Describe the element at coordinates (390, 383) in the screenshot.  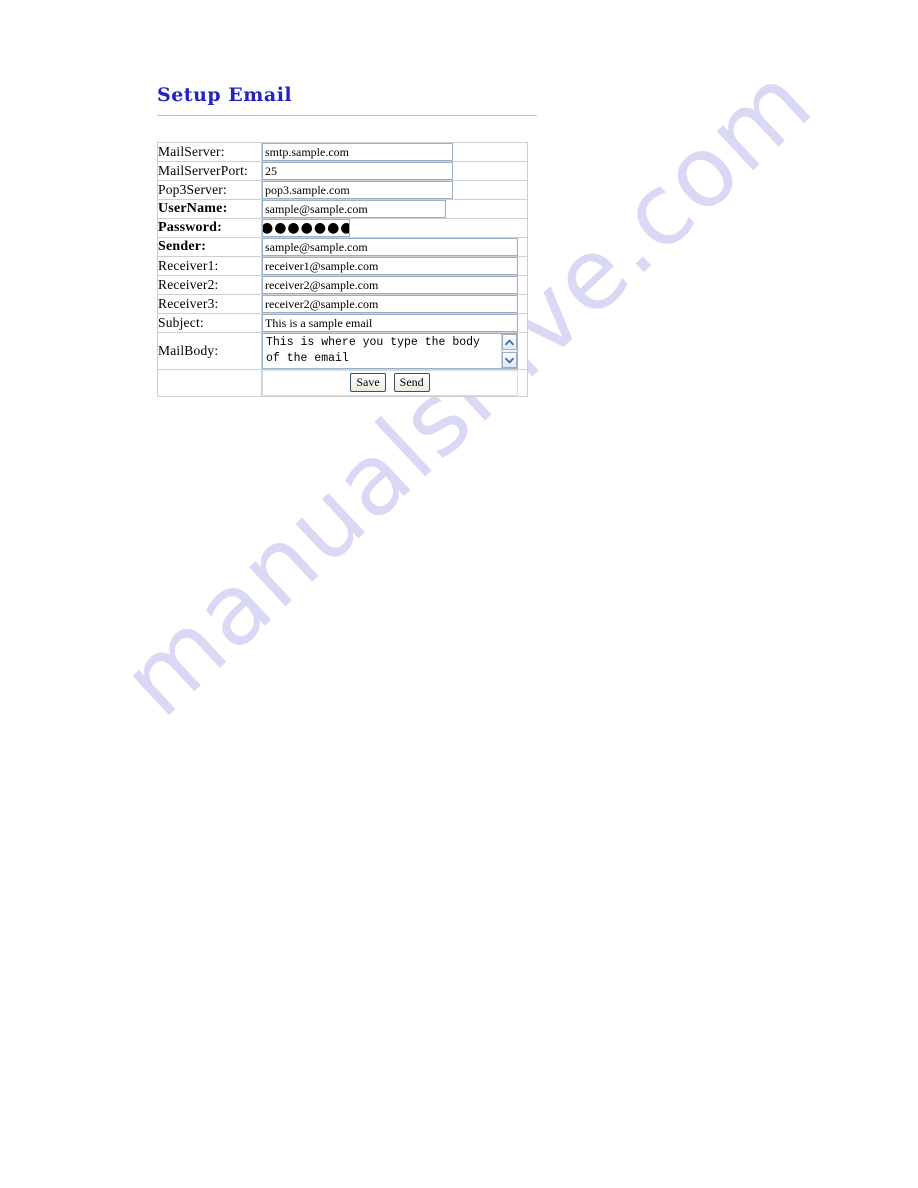
I see `action-buttons-container: Save Send` at that location.